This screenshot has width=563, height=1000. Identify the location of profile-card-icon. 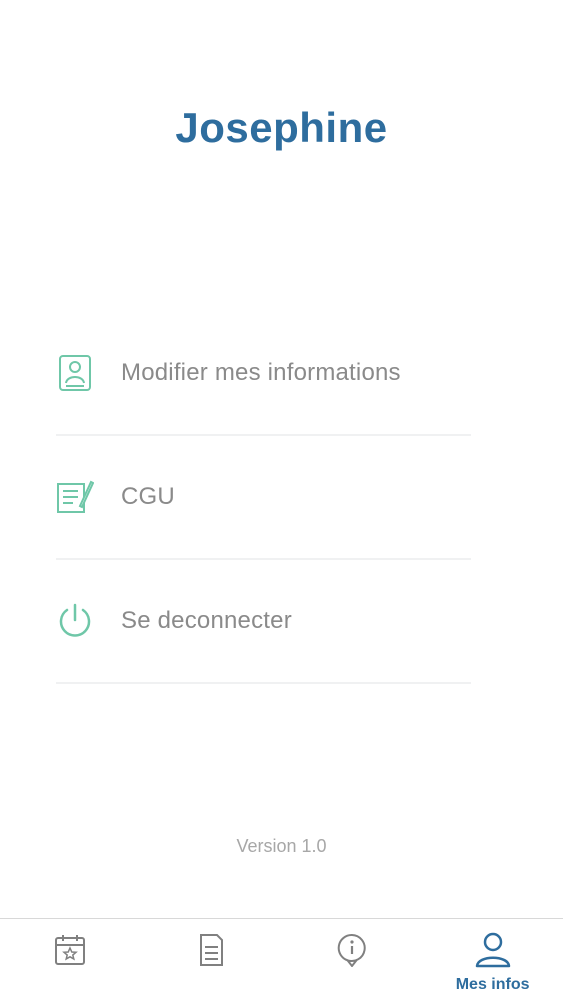
(75, 373).